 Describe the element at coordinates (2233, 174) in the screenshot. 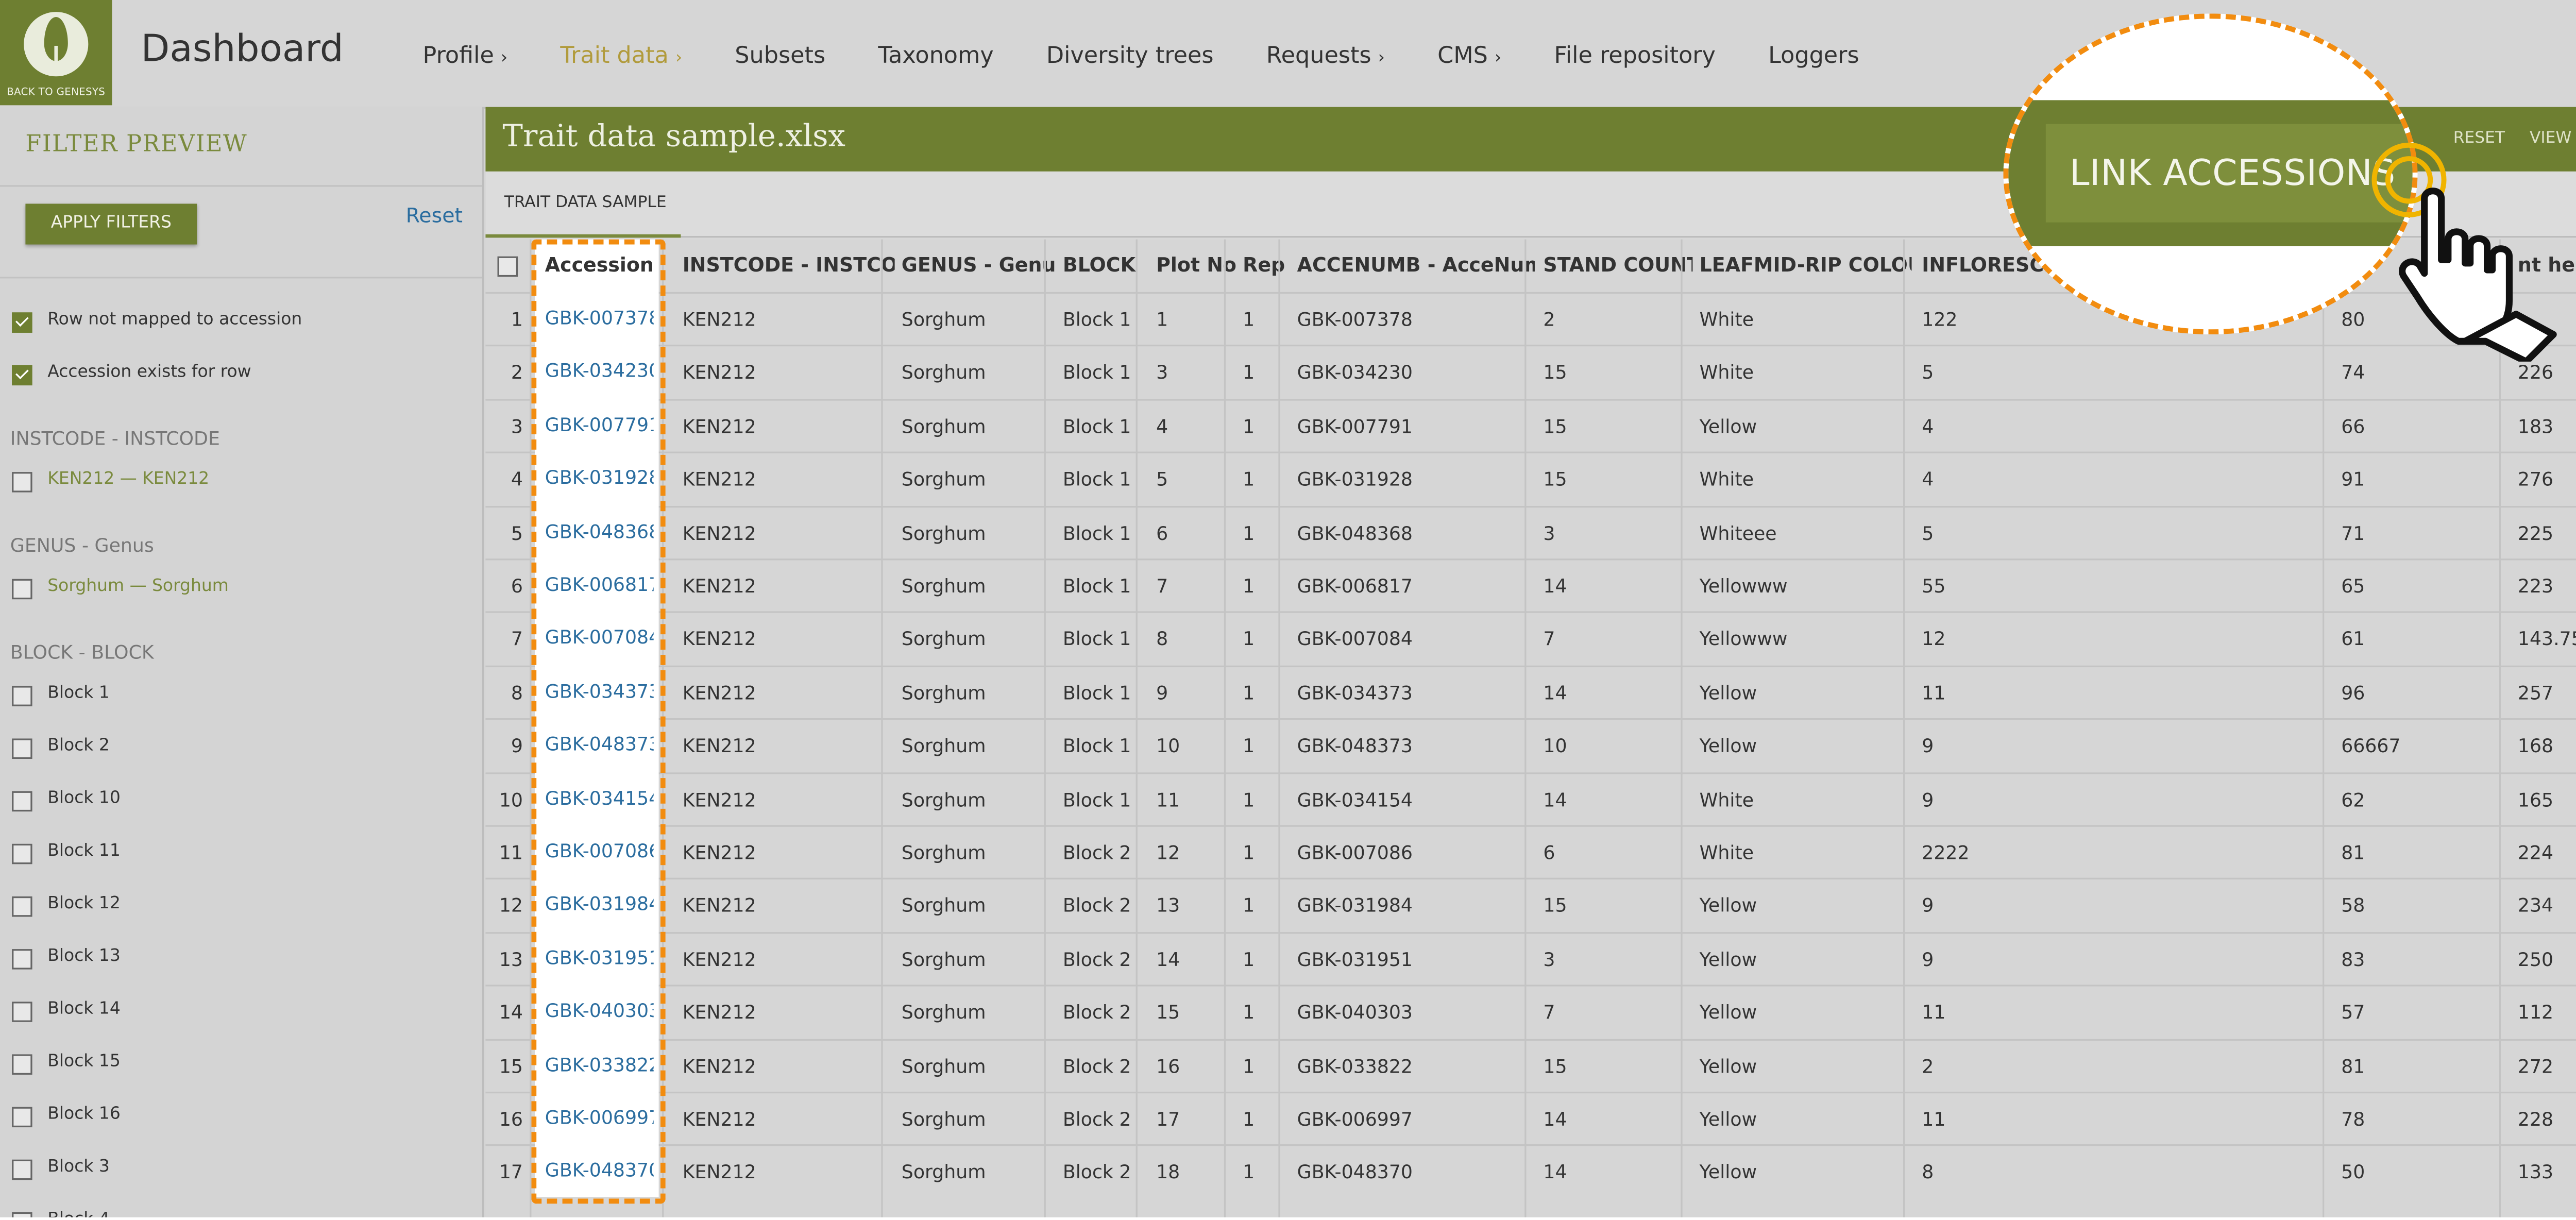

I see `link-accessions-button: LINK ACCESSIONS` at that location.